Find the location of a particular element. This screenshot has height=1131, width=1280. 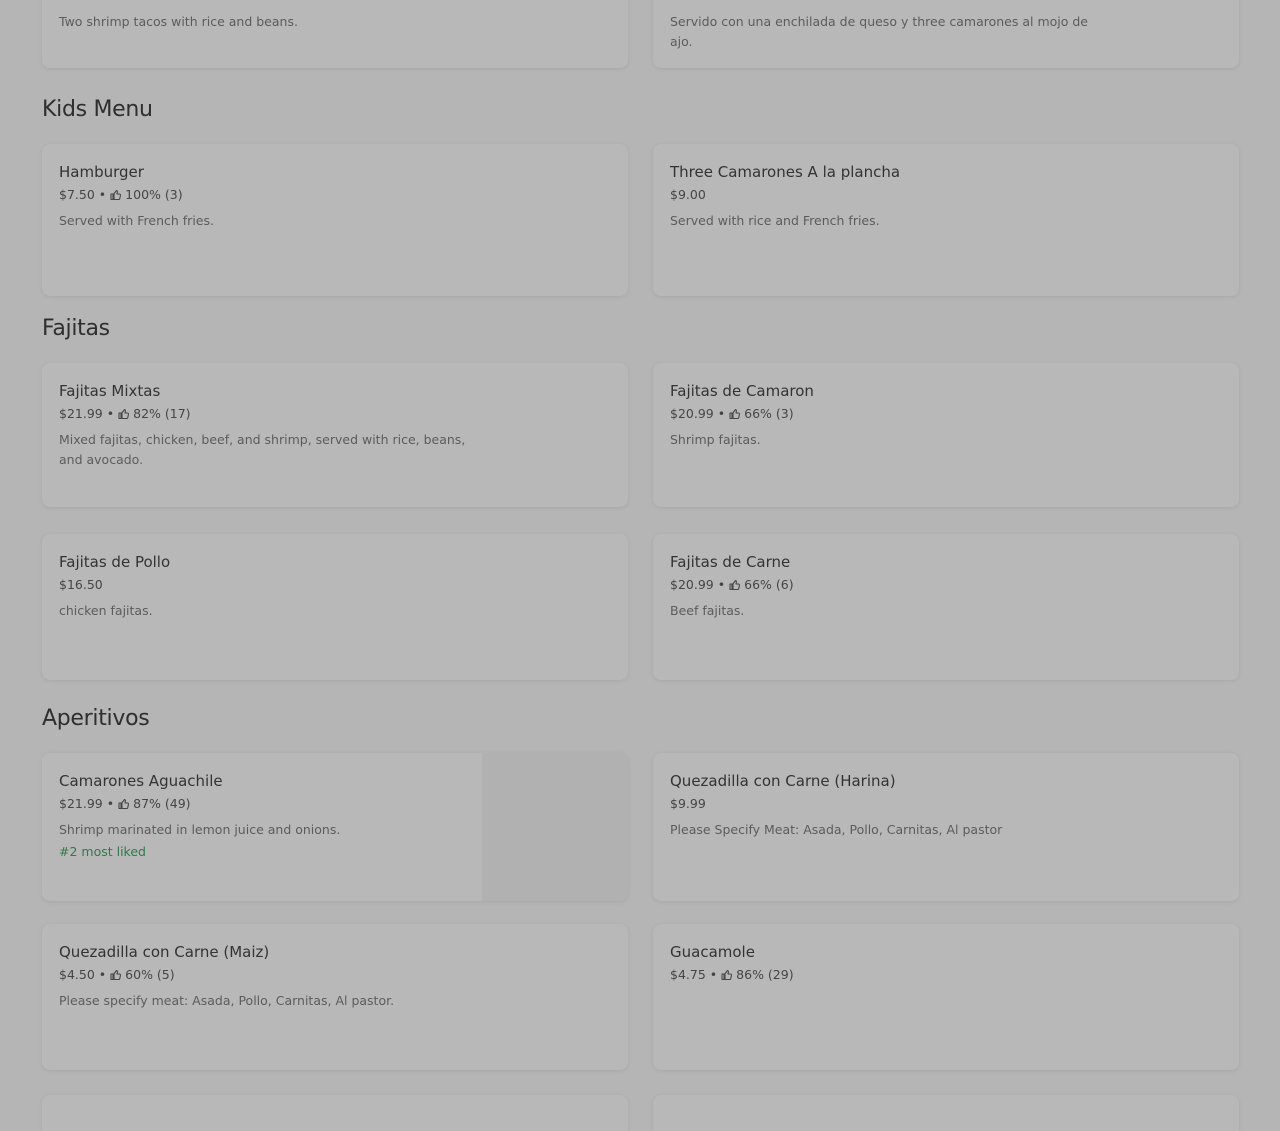

item-price: $7.50 is located at coordinates (77, 194).